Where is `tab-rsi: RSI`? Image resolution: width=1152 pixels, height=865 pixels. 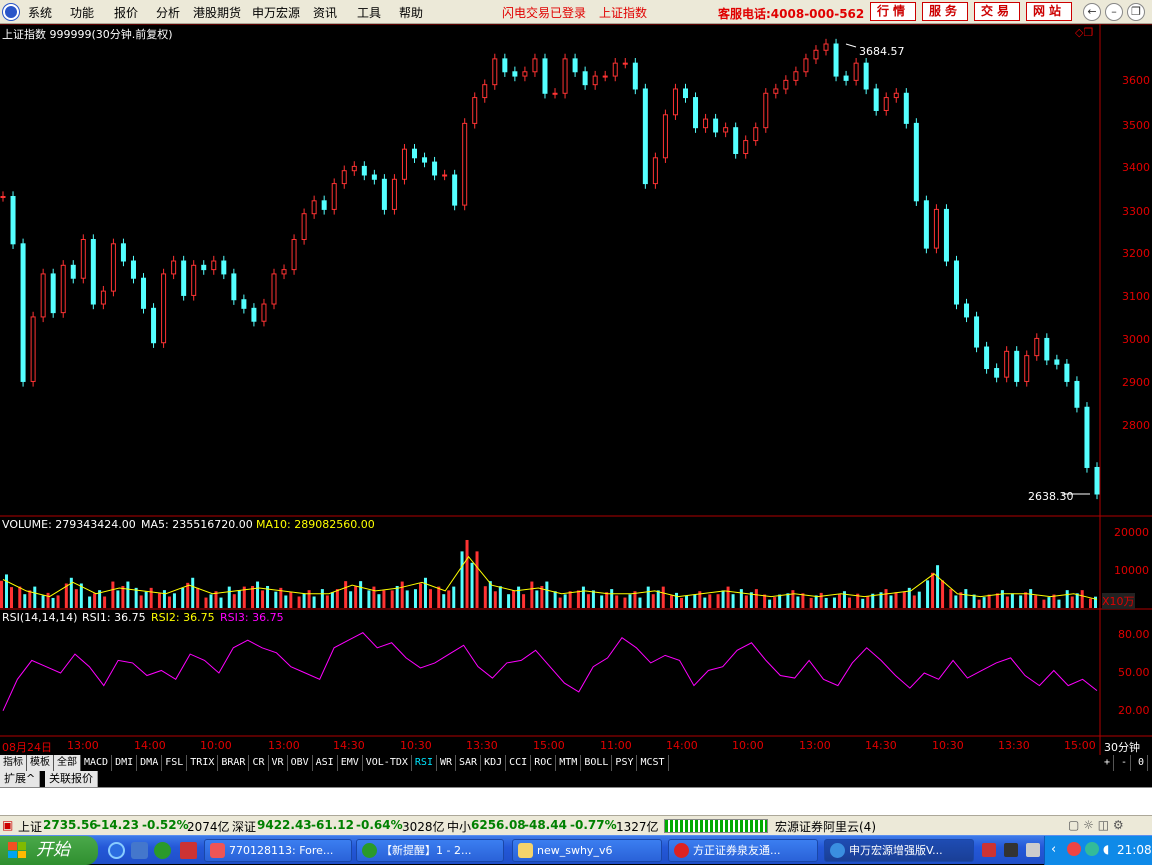 tab-rsi: RSI is located at coordinates (424, 763).